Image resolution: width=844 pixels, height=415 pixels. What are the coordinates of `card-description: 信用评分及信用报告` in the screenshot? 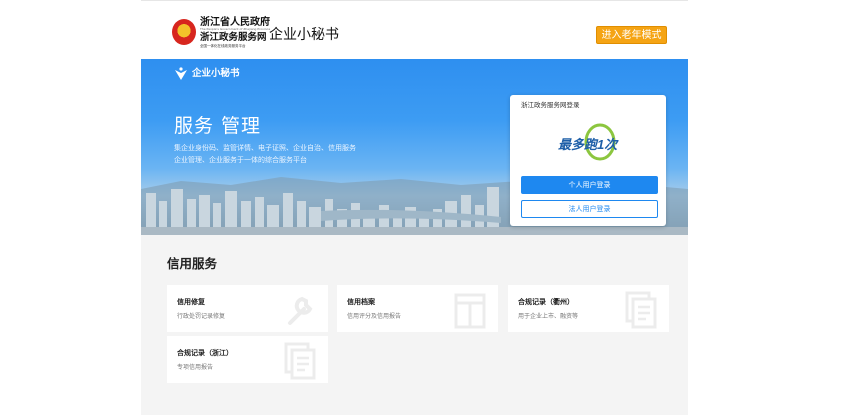 It's located at (374, 316).